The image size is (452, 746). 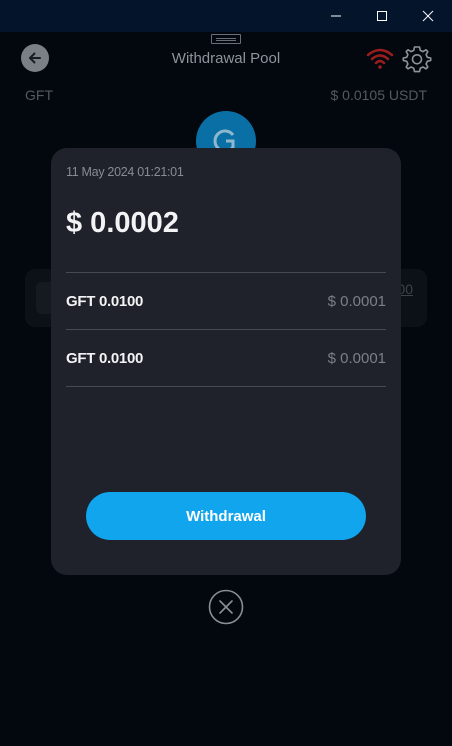 I want to click on maximize-button, so click(x=382, y=16).